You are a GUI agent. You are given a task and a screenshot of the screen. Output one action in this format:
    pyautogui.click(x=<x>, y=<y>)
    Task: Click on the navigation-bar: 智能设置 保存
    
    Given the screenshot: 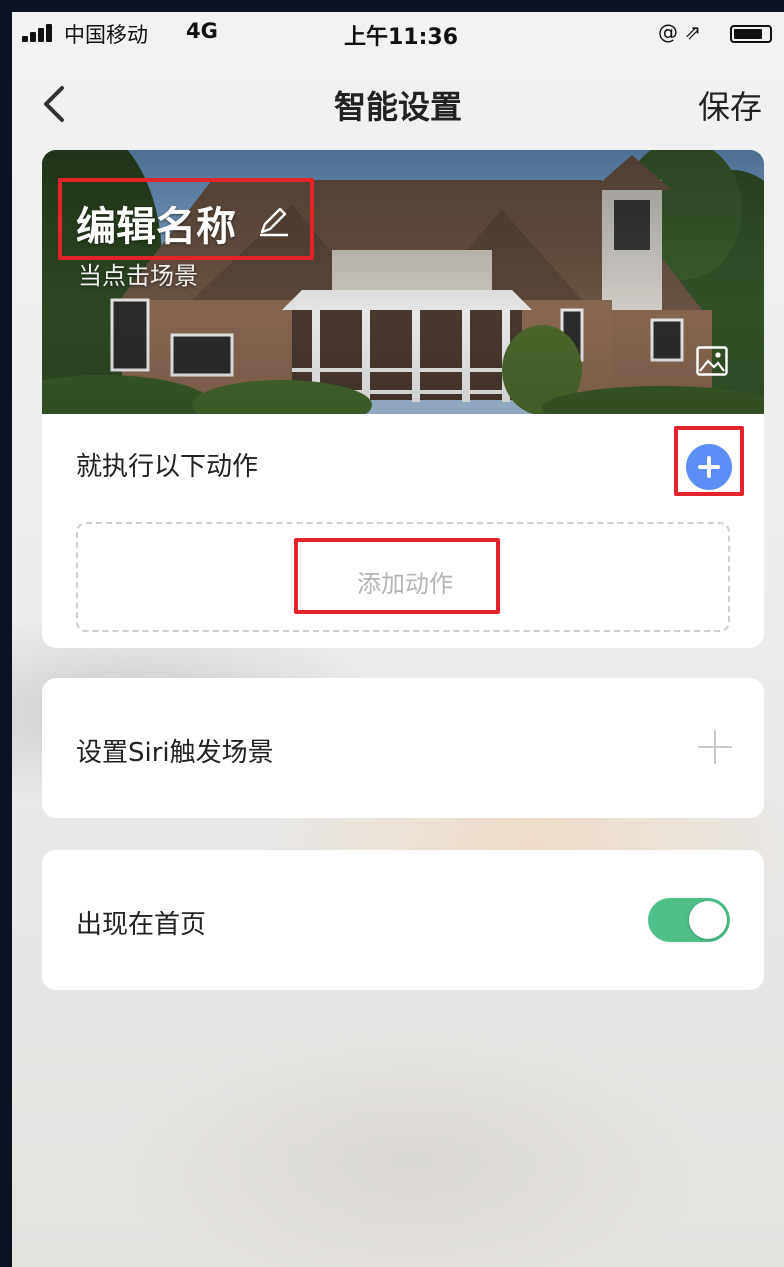 What is the action you would take?
    pyautogui.click(x=398, y=104)
    